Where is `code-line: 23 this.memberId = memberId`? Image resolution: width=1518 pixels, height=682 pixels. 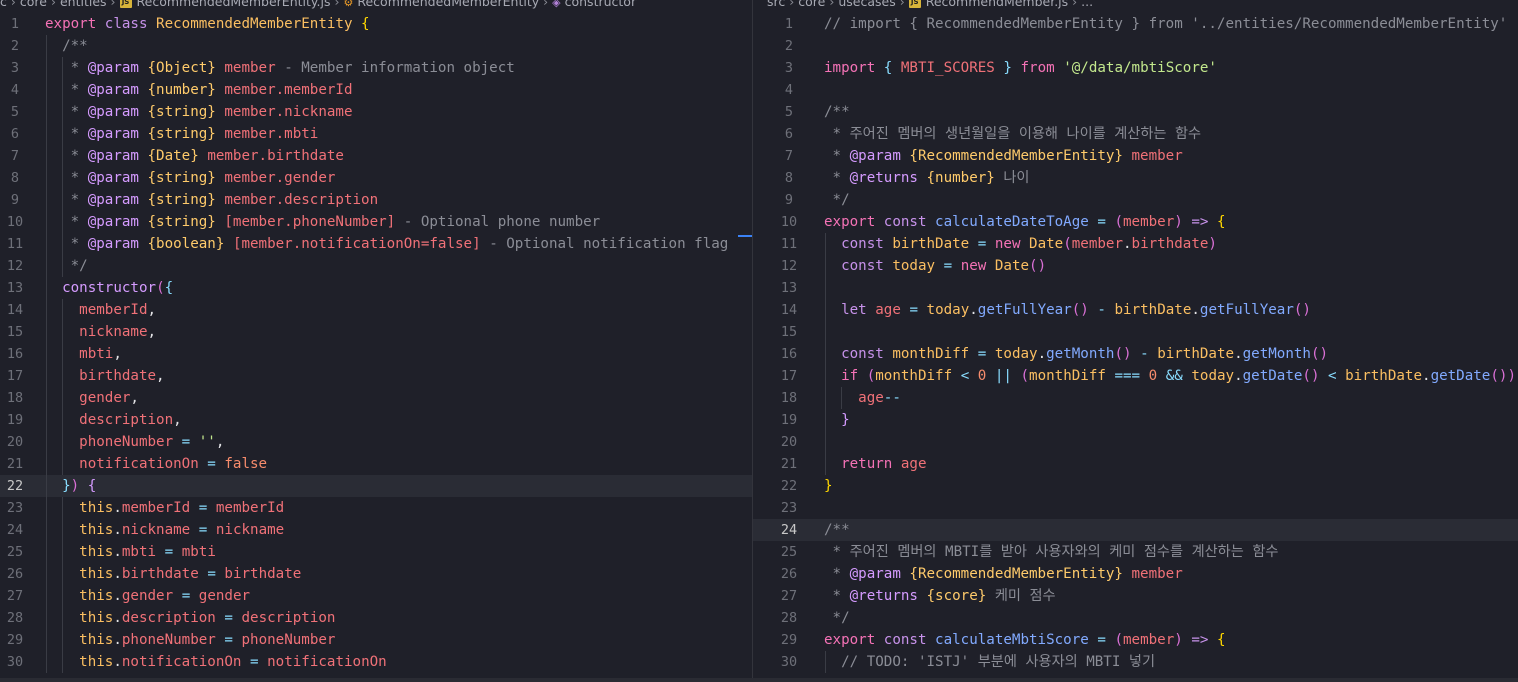 code-line: 23 this.memberId = memberId is located at coordinates (376, 508).